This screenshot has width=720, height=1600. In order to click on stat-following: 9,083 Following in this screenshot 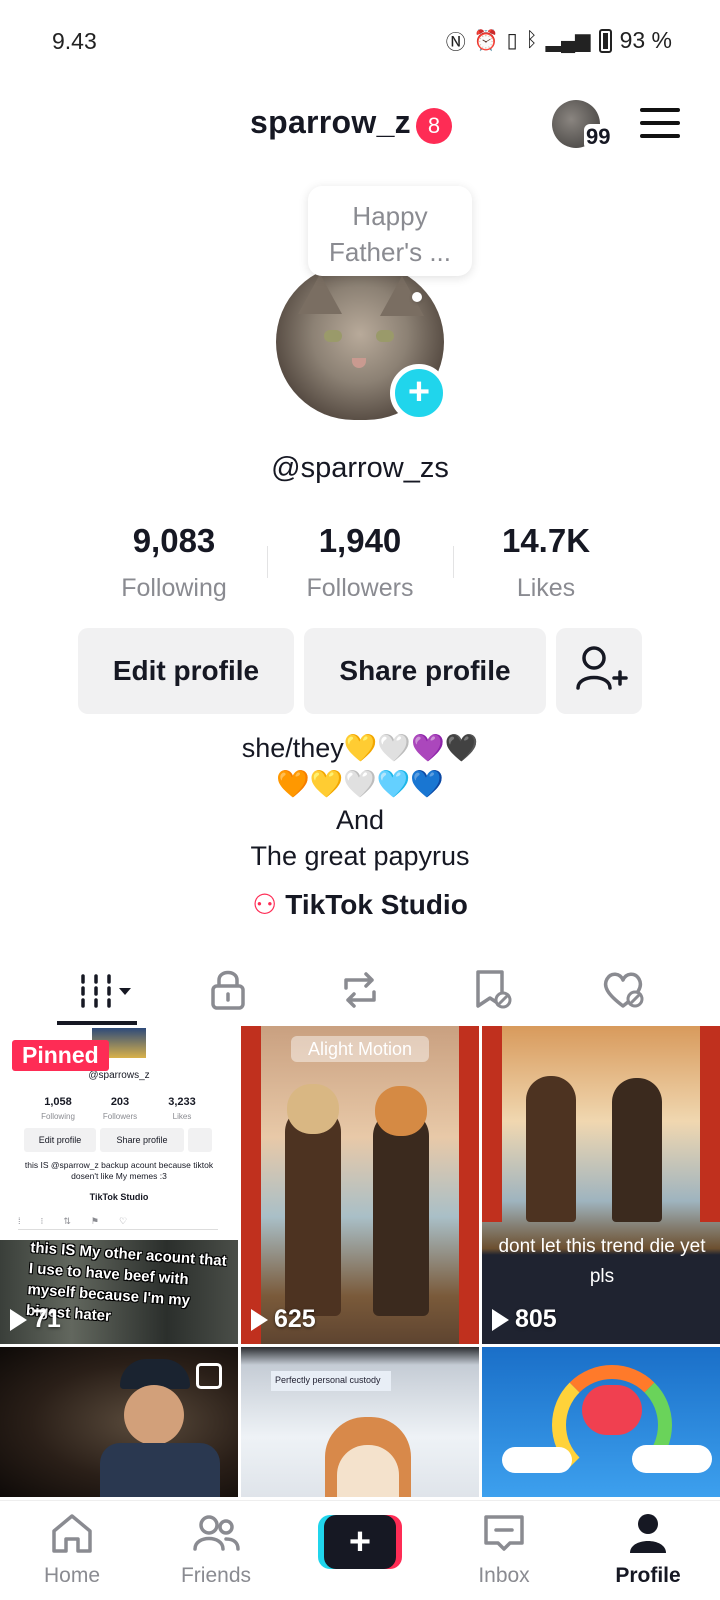, I will do `click(174, 562)`.